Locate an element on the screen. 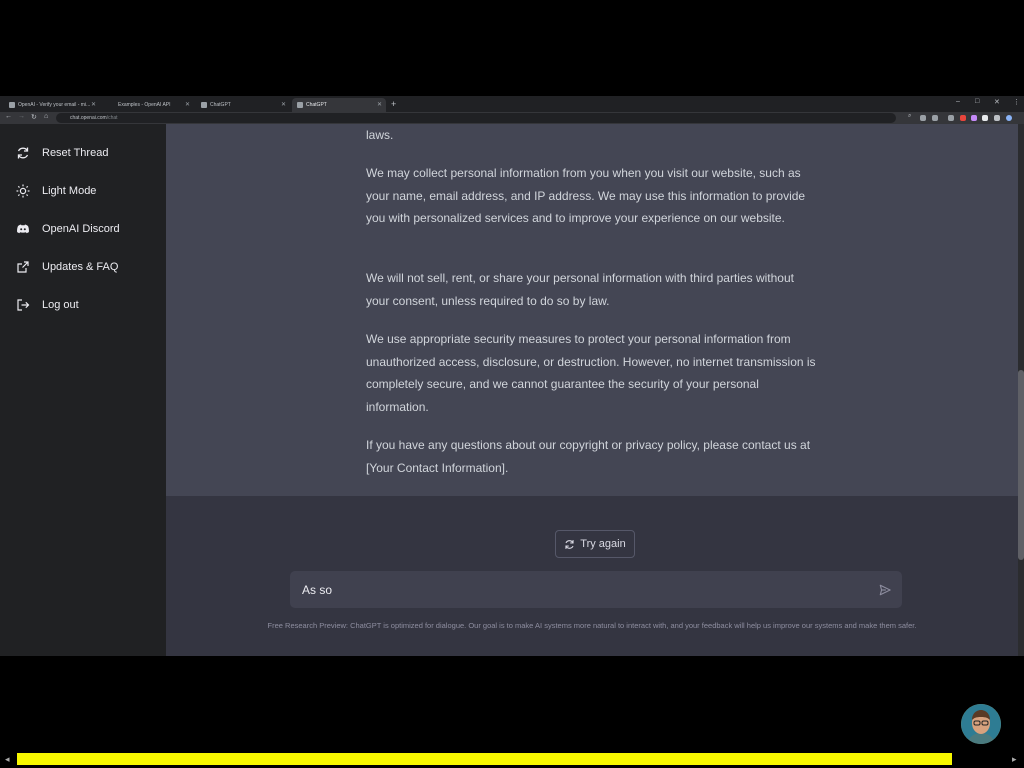 This screenshot has height=768, width=1024. share-icon is located at coordinates (923, 118).